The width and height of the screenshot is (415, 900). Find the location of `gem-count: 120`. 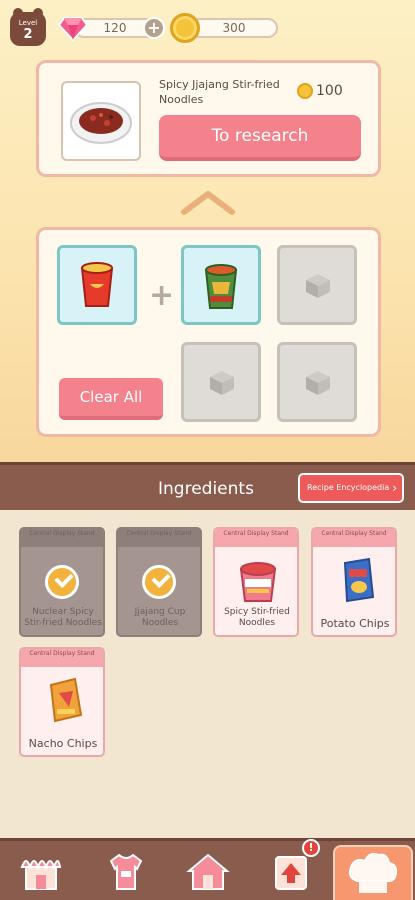

gem-count: 120 is located at coordinates (115, 28).